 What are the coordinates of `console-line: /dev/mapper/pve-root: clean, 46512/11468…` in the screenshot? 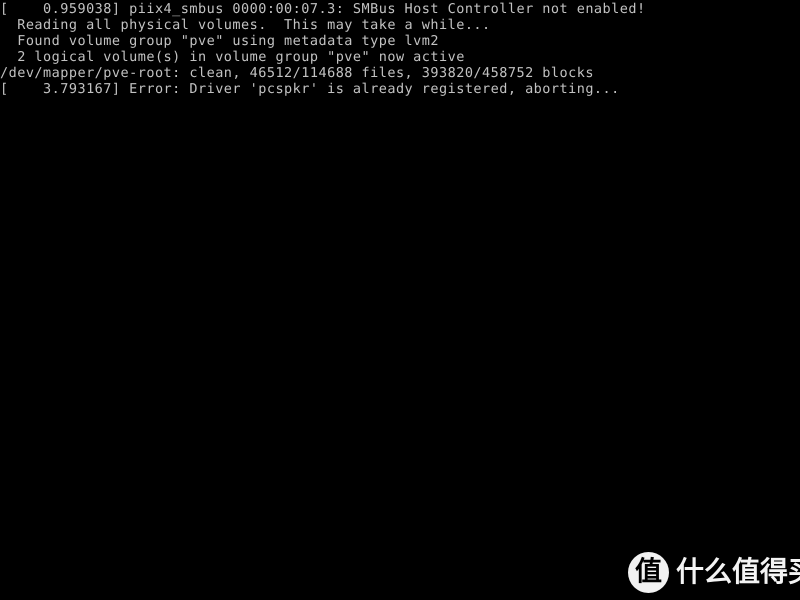 It's located at (297, 73).